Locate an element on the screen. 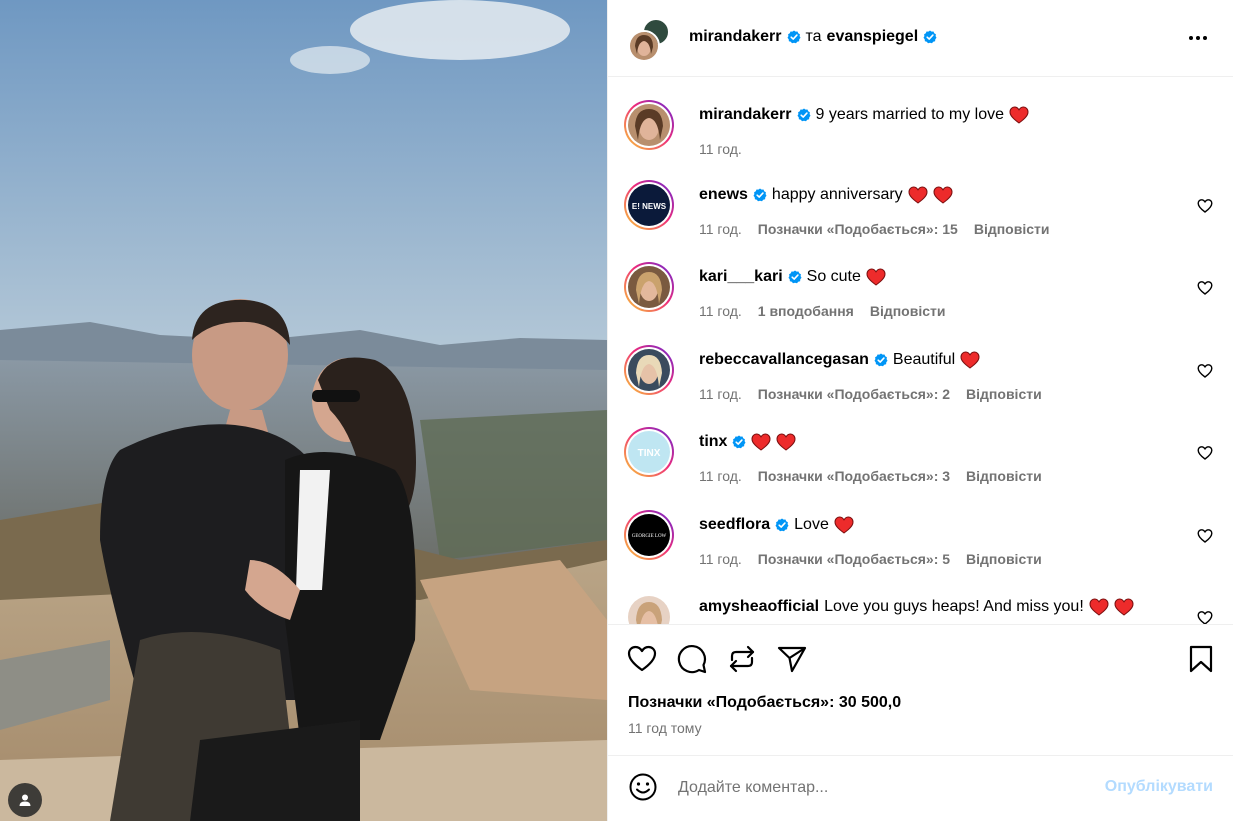 Image resolution: width=1233 pixels, height=821 pixels. publish-button: Опублікувати is located at coordinates (1159, 787).